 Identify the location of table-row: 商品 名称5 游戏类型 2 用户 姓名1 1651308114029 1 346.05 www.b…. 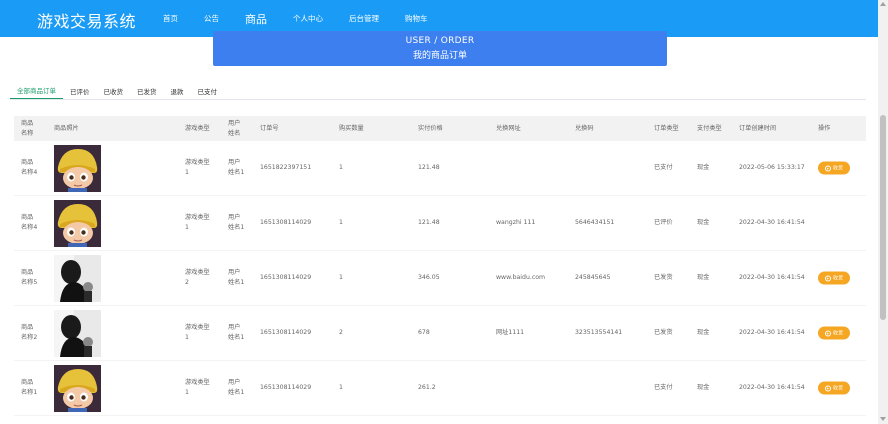
(440, 278).